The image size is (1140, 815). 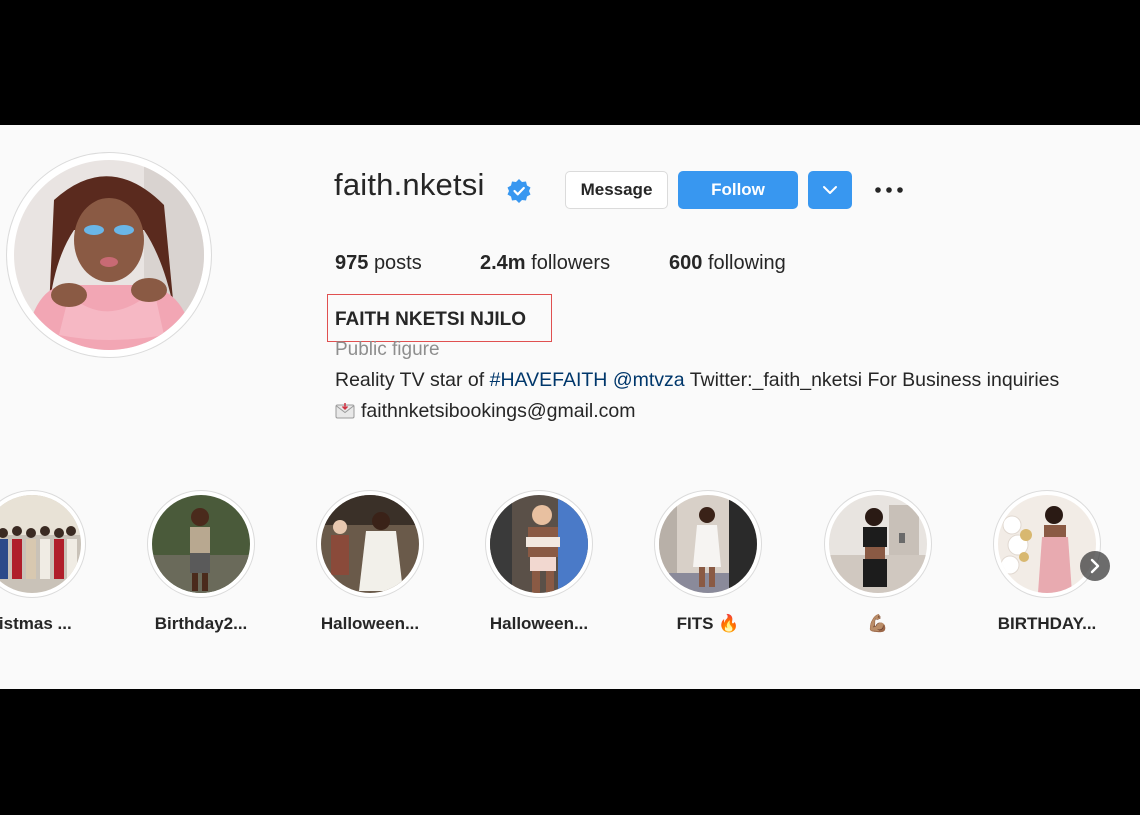 What do you see at coordinates (616, 190) in the screenshot?
I see `message-button: Message` at bounding box center [616, 190].